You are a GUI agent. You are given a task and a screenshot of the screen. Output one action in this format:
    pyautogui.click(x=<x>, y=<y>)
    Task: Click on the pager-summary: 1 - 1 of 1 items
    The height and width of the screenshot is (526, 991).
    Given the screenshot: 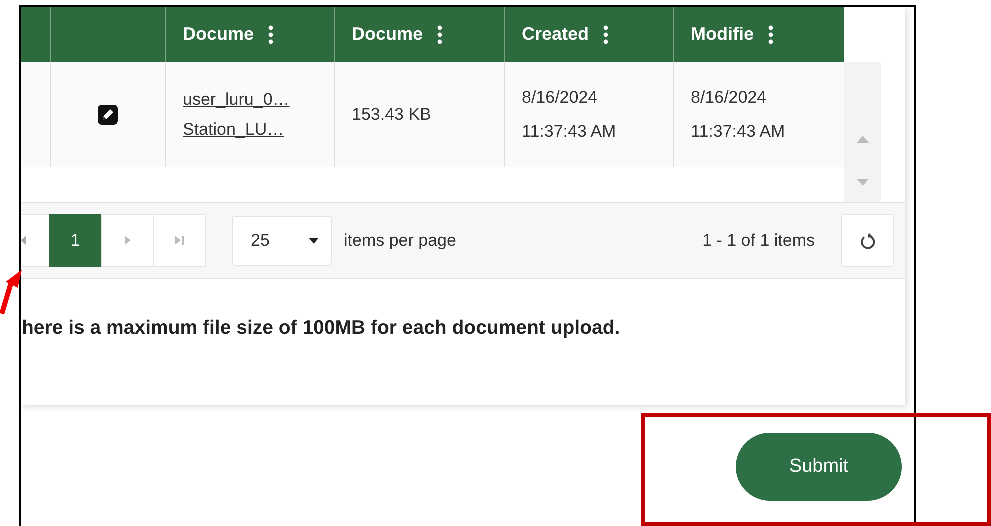 What is the action you would take?
    pyautogui.click(x=758, y=240)
    